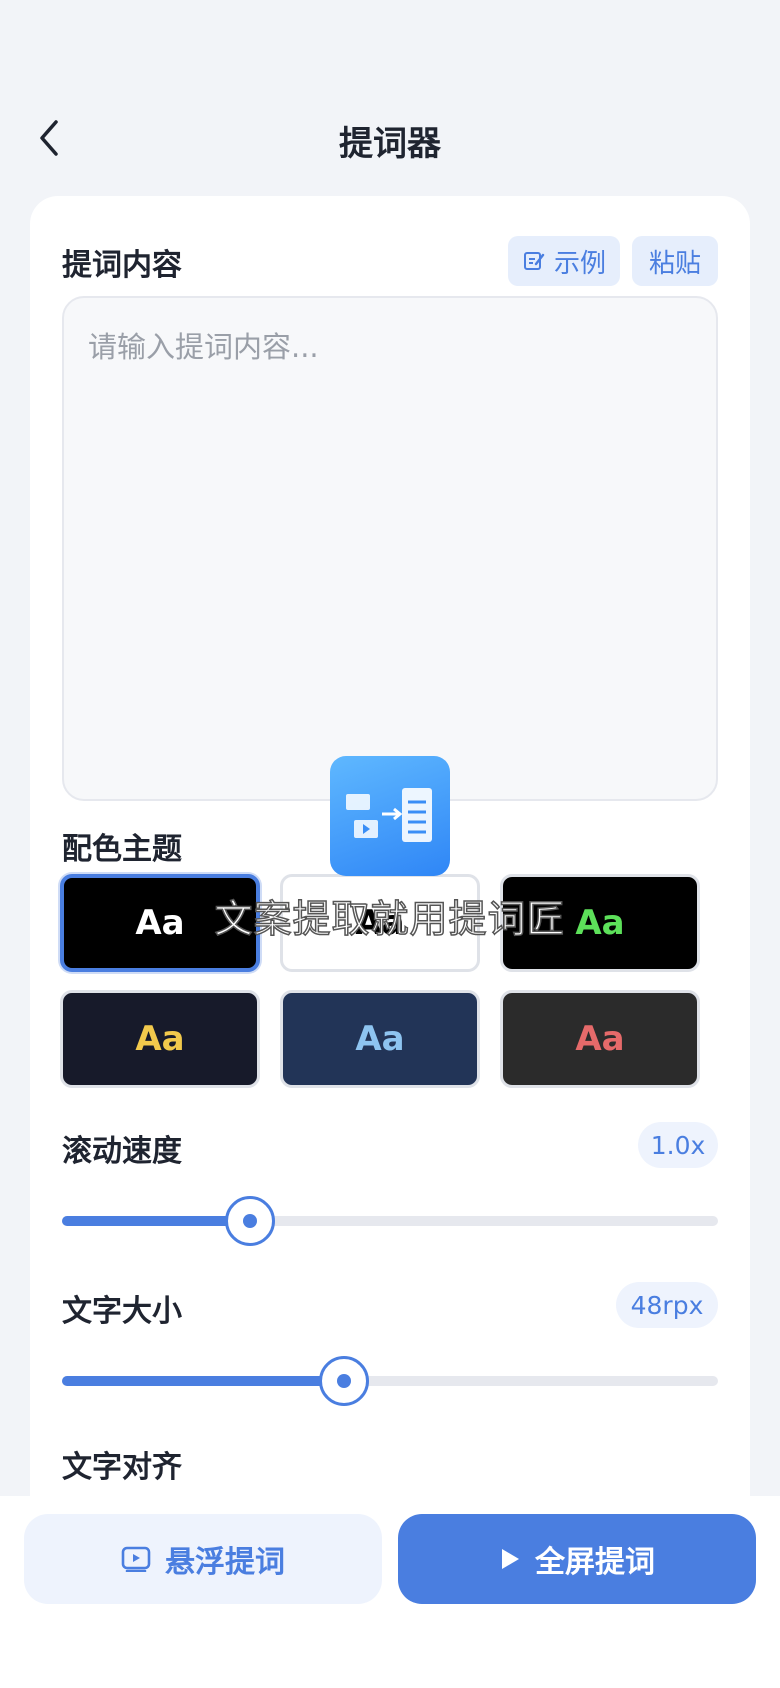  Describe the element at coordinates (156, 1221) in the screenshot. I see `speed-slider-fill` at that location.